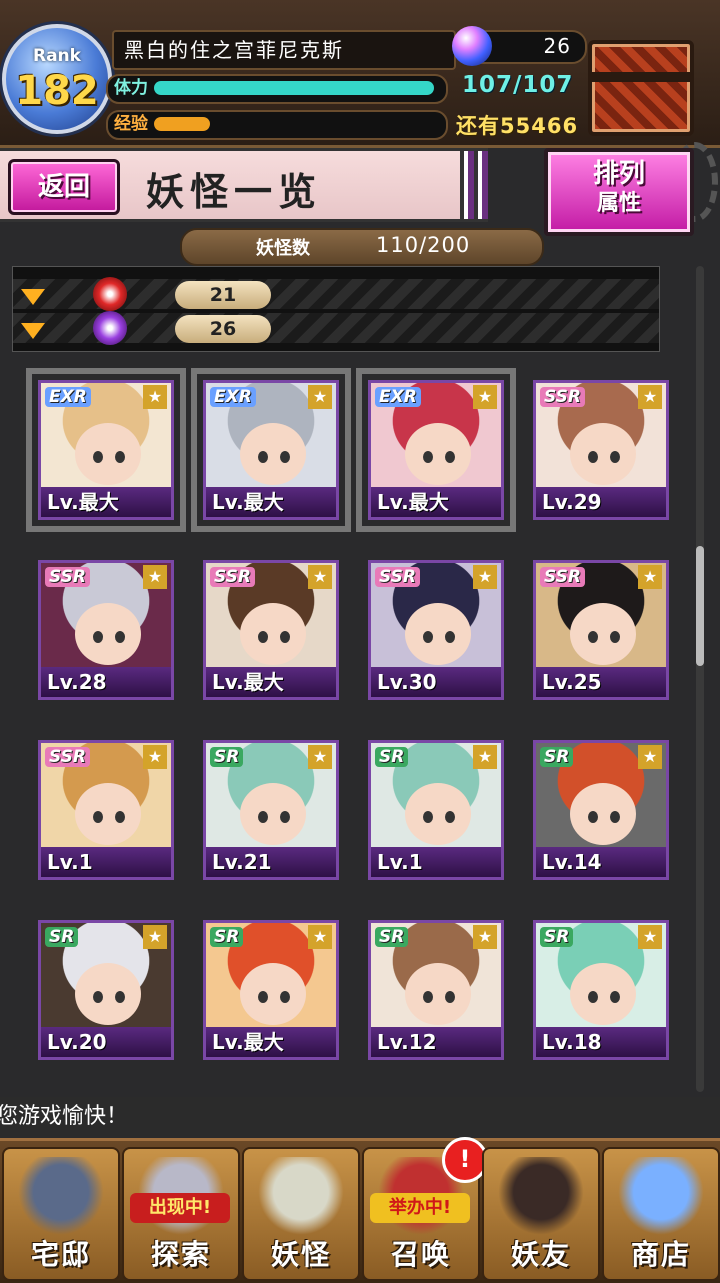 The height and width of the screenshot is (1283, 720). Describe the element at coordinates (244, 185) in the screenshot. I see `title-bar: 返回 妖怪一览` at that location.